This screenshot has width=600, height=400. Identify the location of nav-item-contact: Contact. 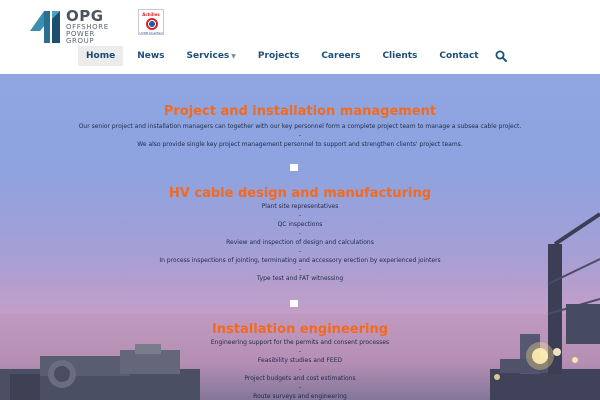
(458, 56).